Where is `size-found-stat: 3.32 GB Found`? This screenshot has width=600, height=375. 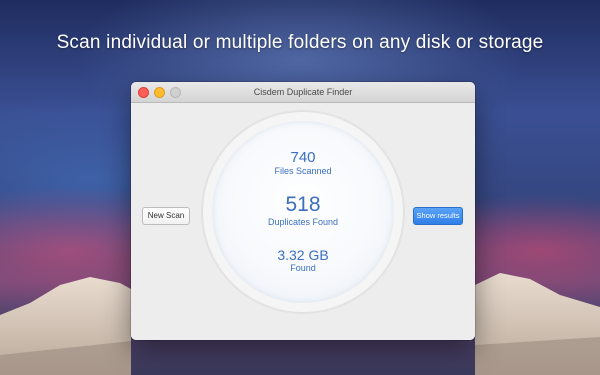
size-found-stat: 3.32 GB Found is located at coordinates (303, 260).